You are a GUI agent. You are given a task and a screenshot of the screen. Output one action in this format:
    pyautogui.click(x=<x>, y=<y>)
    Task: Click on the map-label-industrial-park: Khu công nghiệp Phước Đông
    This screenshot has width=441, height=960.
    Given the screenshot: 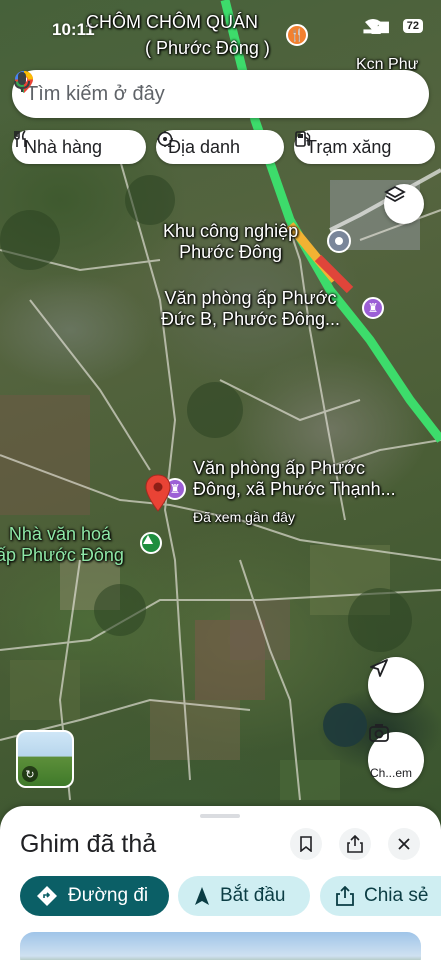 What is the action you would take?
    pyautogui.click(x=230, y=242)
    